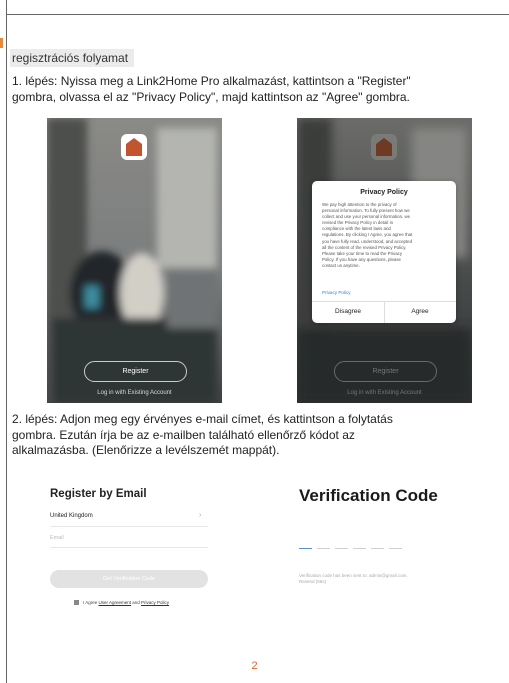 The height and width of the screenshot is (683, 509). I want to click on disagree-button: Disagree, so click(348, 312).